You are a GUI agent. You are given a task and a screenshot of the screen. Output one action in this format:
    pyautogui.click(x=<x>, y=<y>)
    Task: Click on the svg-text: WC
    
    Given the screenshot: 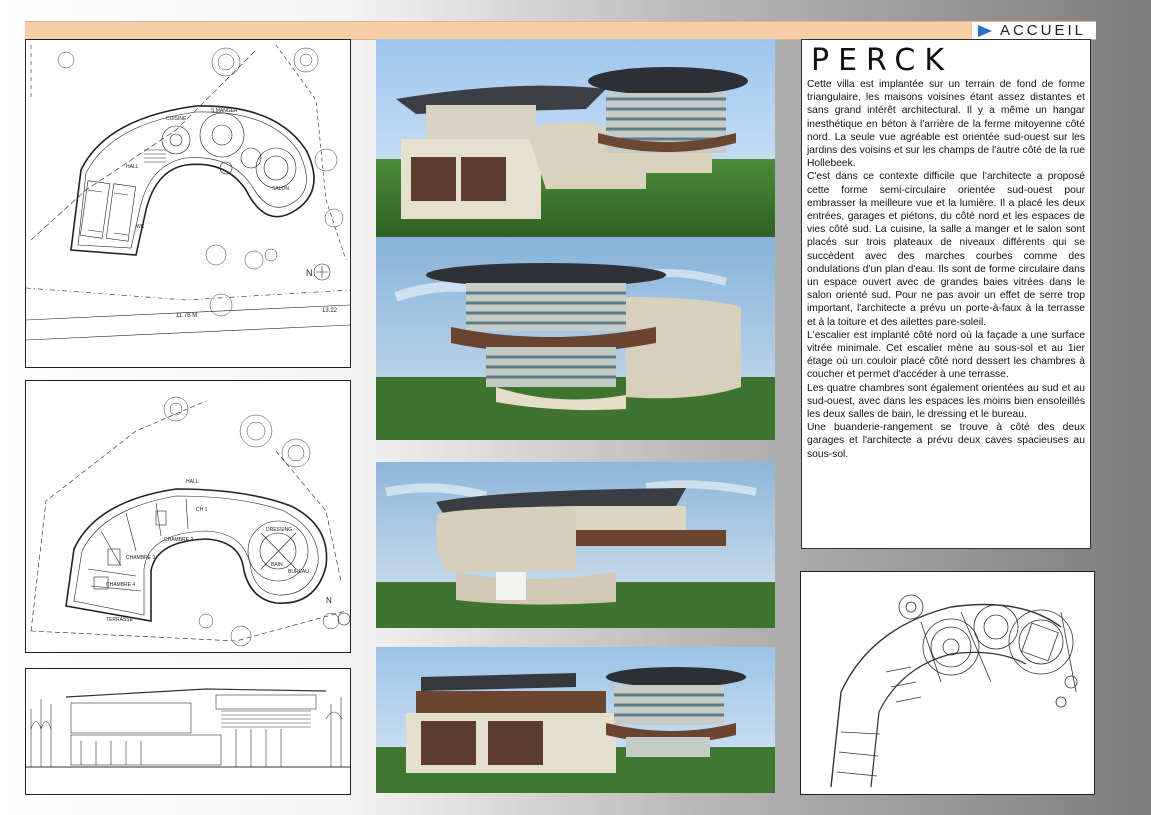 What is the action you would take?
    pyautogui.click(x=140, y=227)
    